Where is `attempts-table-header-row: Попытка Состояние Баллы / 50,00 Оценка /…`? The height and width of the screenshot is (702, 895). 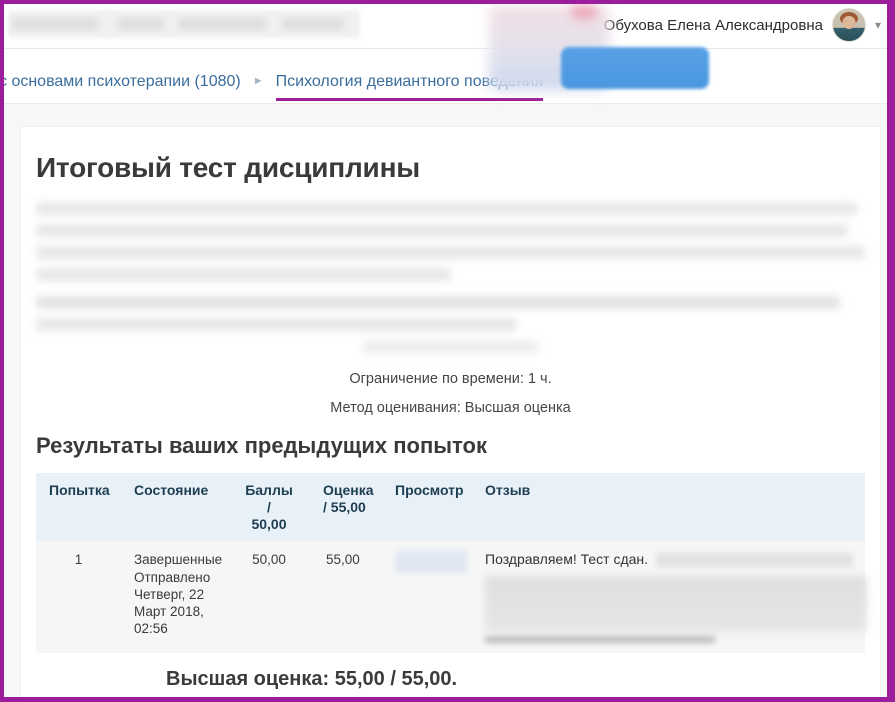 attempts-table-header-row: Попытка Состояние Баллы / 50,00 Оценка /… is located at coordinates (450, 507).